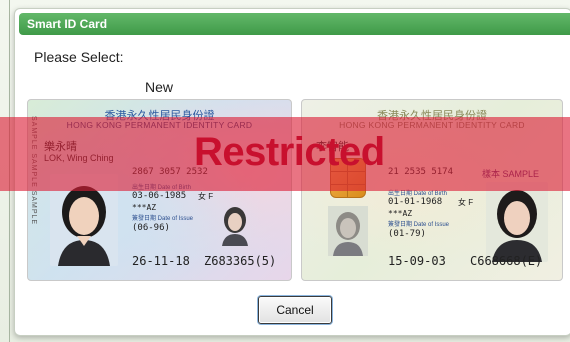 The image size is (570, 342). What do you see at coordinates (235, 224) in the screenshot?
I see `new-card-ghost-portrait` at bounding box center [235, 224].